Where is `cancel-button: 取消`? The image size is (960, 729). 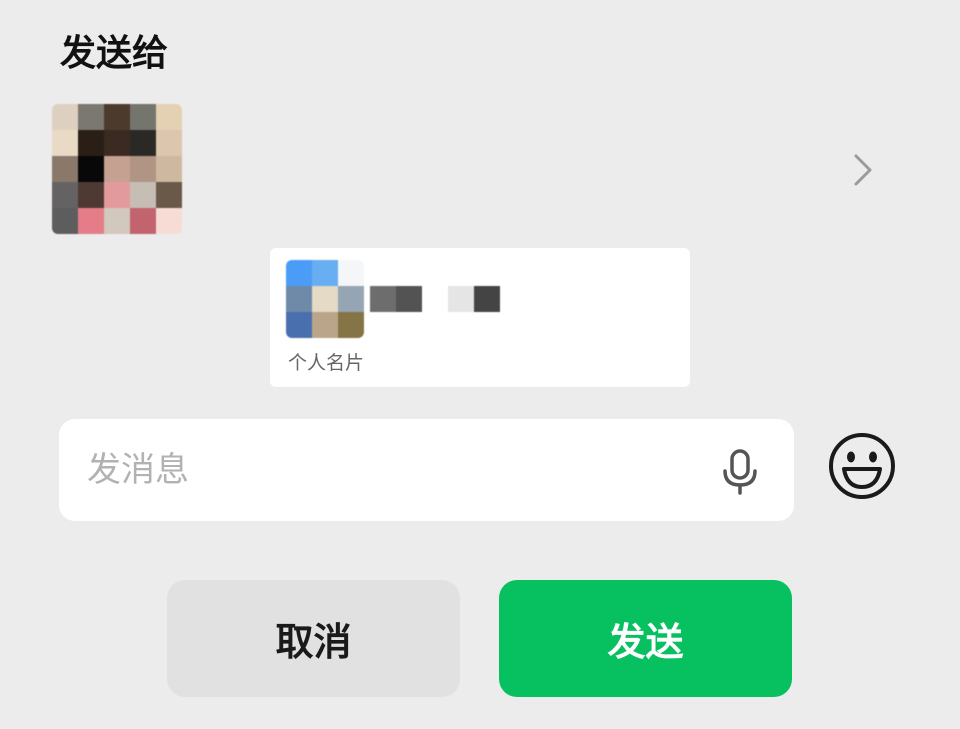 cancel-button: 取消 is located at coordinates (313, 638).